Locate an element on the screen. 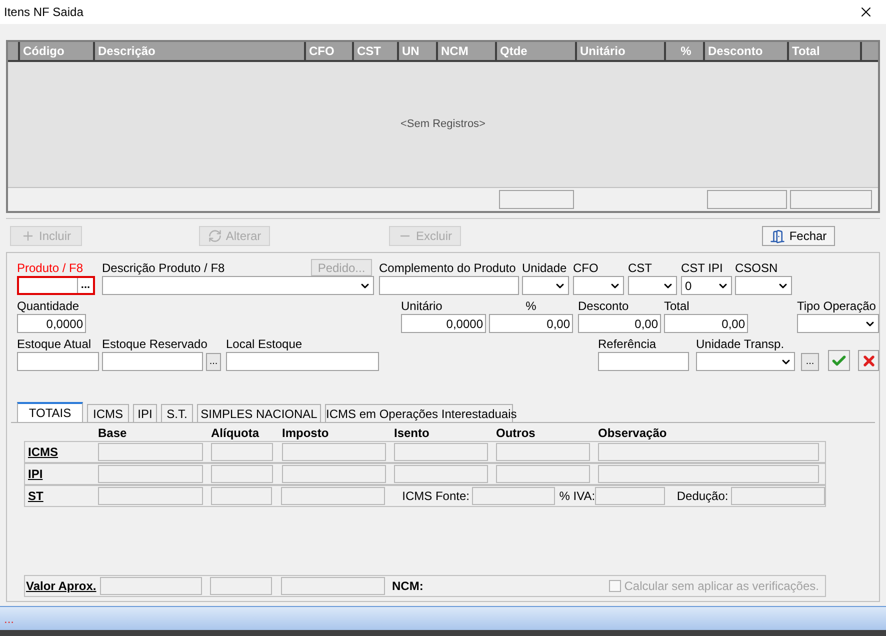  column-header: Imposto is located at coordinates (306, 433).